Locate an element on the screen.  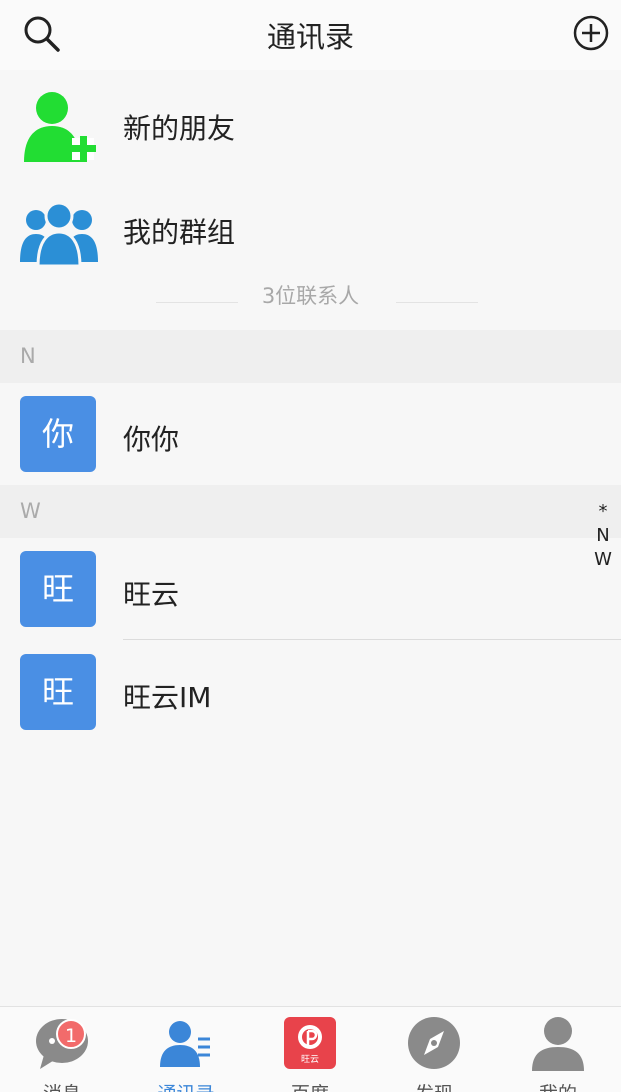
tab-label: 我的 is located at coordinates (558, 1085).